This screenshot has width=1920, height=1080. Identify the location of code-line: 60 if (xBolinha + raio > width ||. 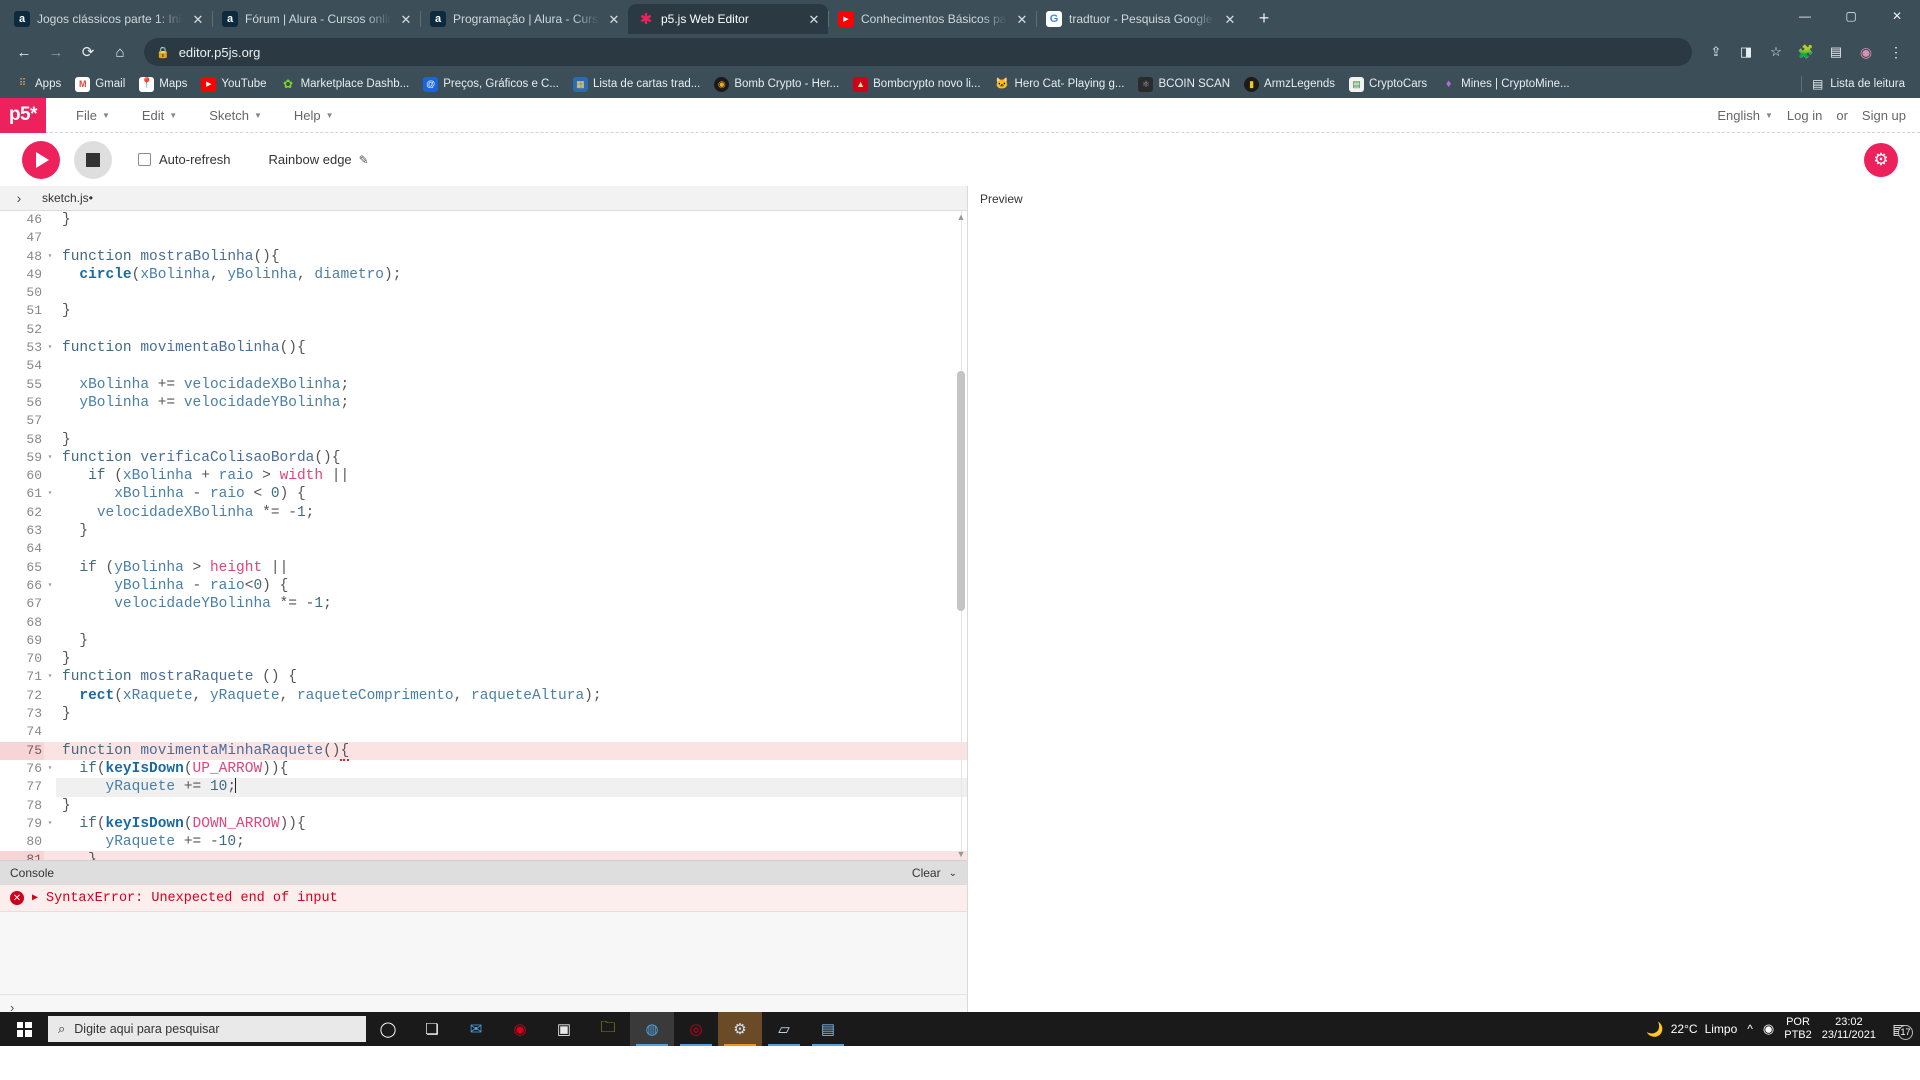
(483, 476).